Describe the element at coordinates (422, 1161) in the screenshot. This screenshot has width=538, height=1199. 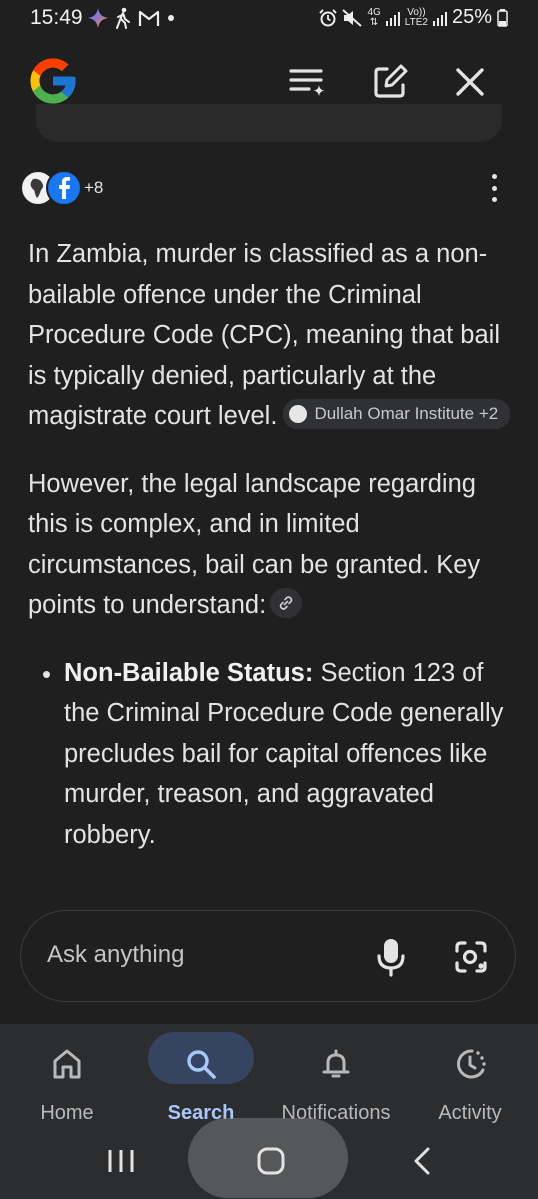
I see `back-icon` at that location.